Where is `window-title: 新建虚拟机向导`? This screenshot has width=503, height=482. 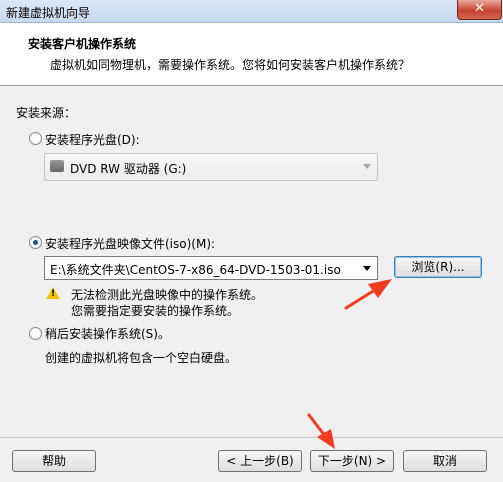 window-title: 新建虚拟机向导 is located at coordinates (48, 13).